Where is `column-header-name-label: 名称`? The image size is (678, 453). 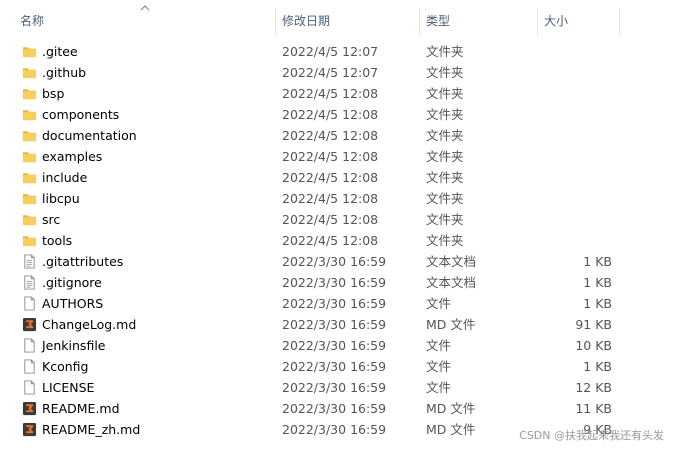 column-header-name-label: 名称 is located at coordinates (32, 21).